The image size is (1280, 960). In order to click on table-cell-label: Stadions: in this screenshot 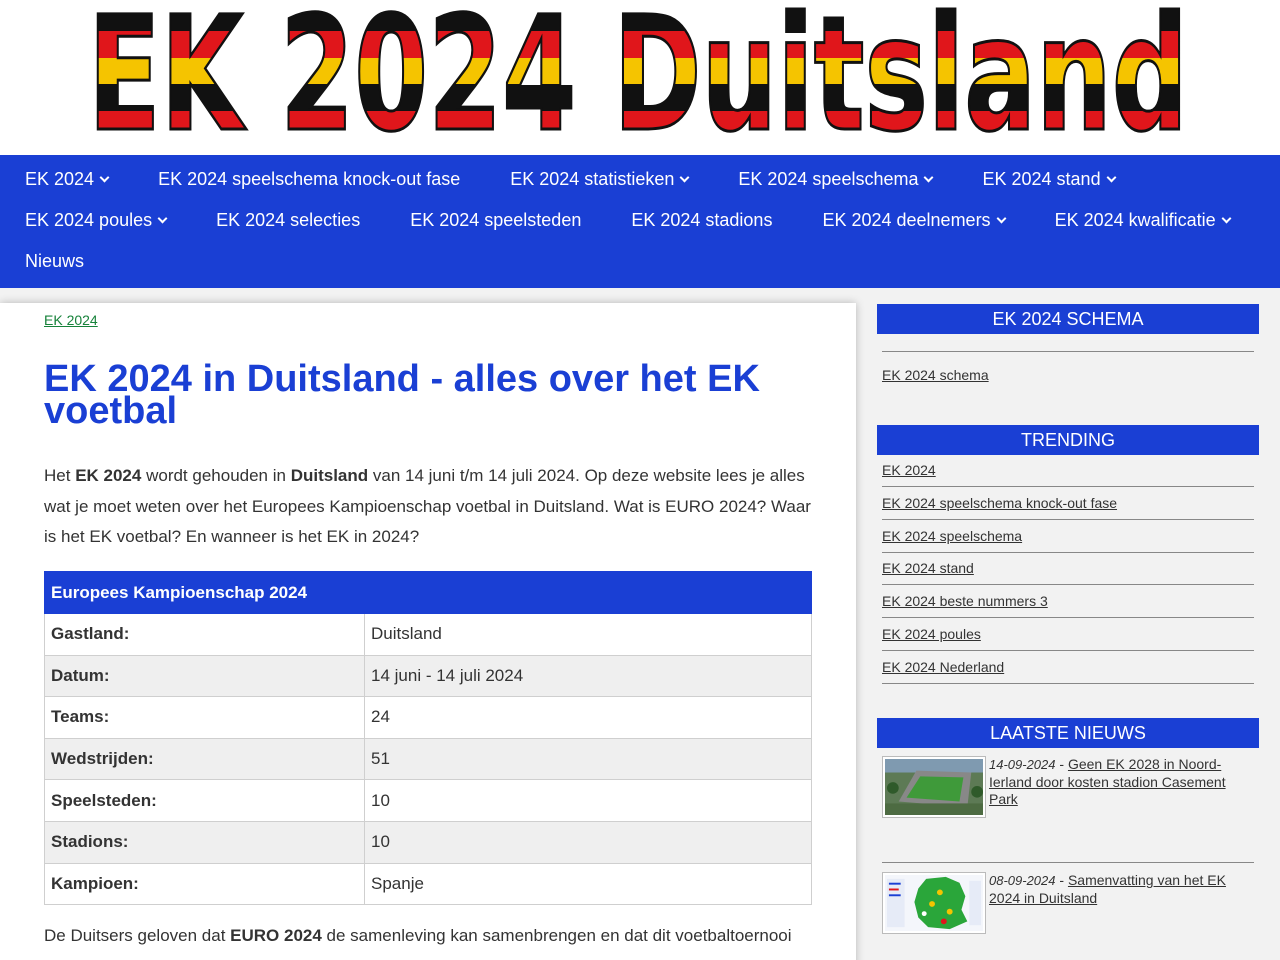, I will do `click(204, 842)`.